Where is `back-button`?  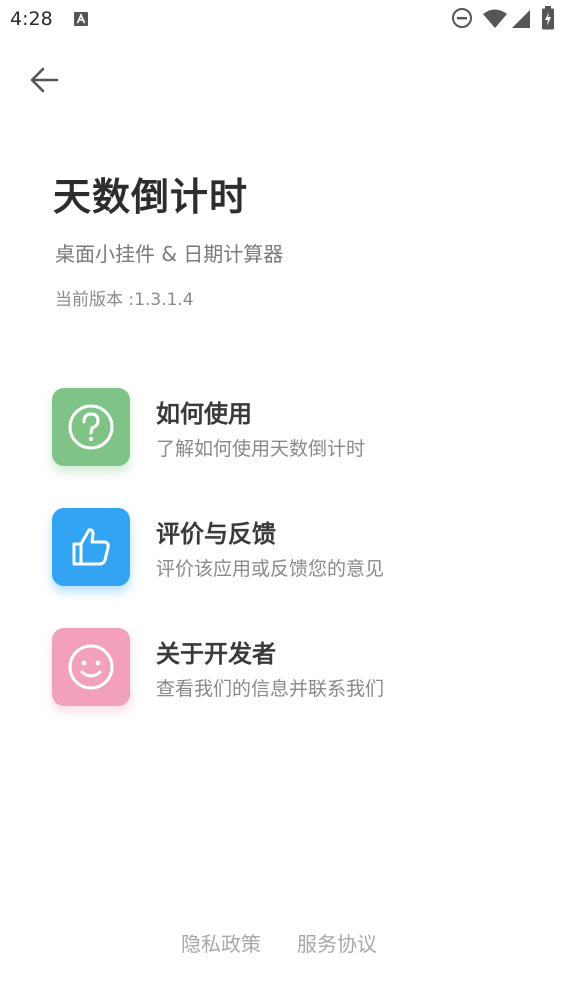
back-button is located at coordinates (44, 82).